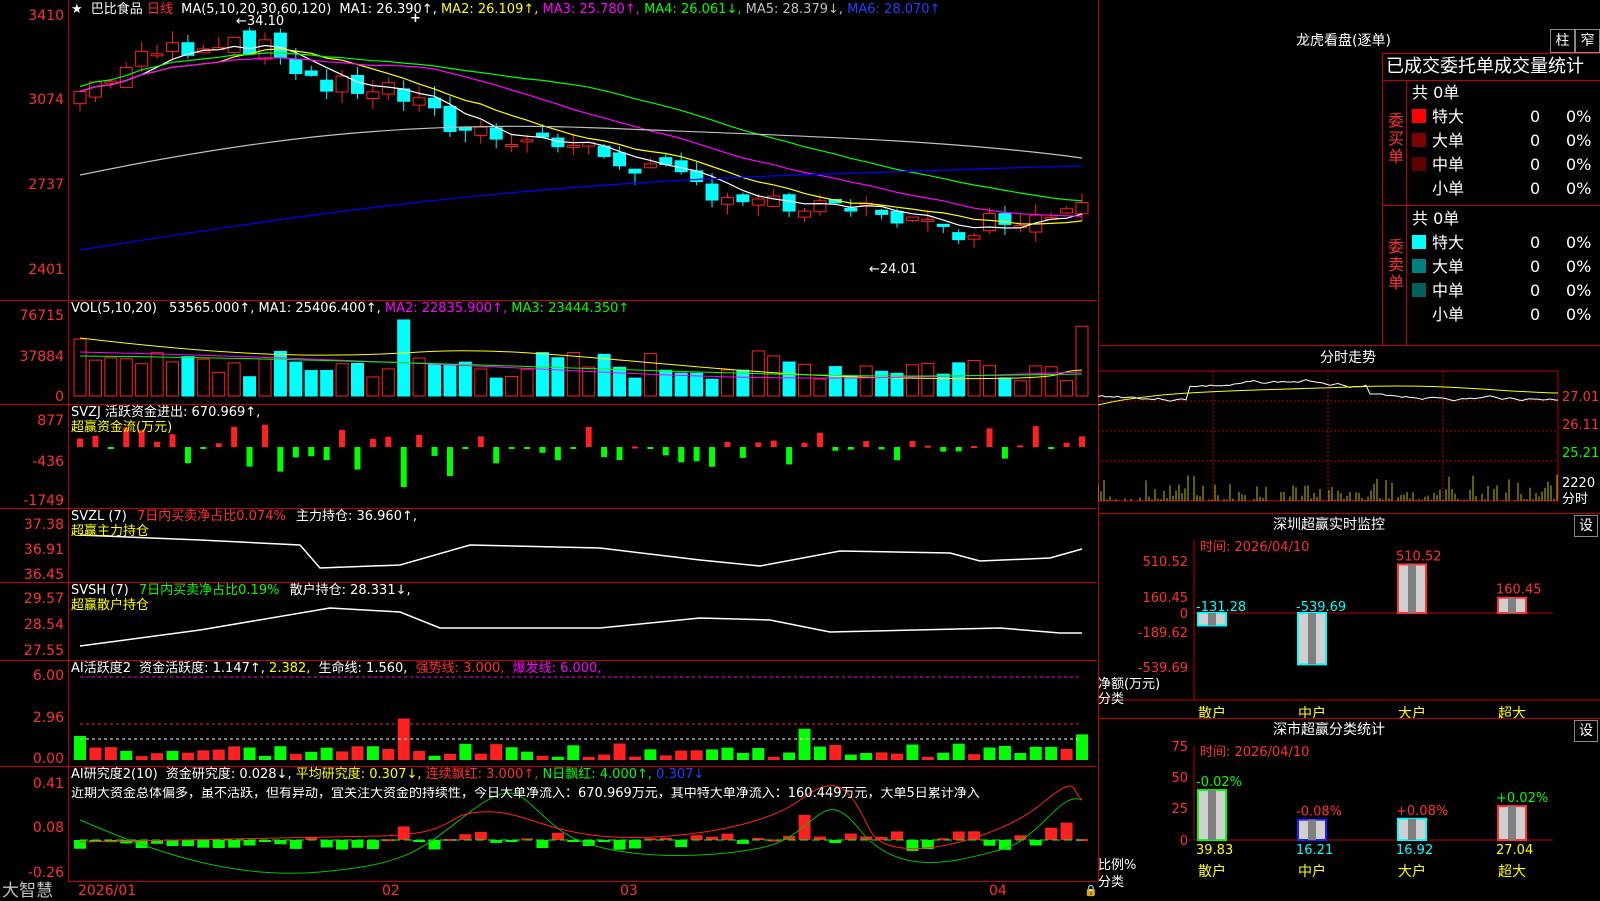  What do you see at coordinates (629, 891) in the screenshot?
I see `date-label: 03` at bounding box center [629, 891].